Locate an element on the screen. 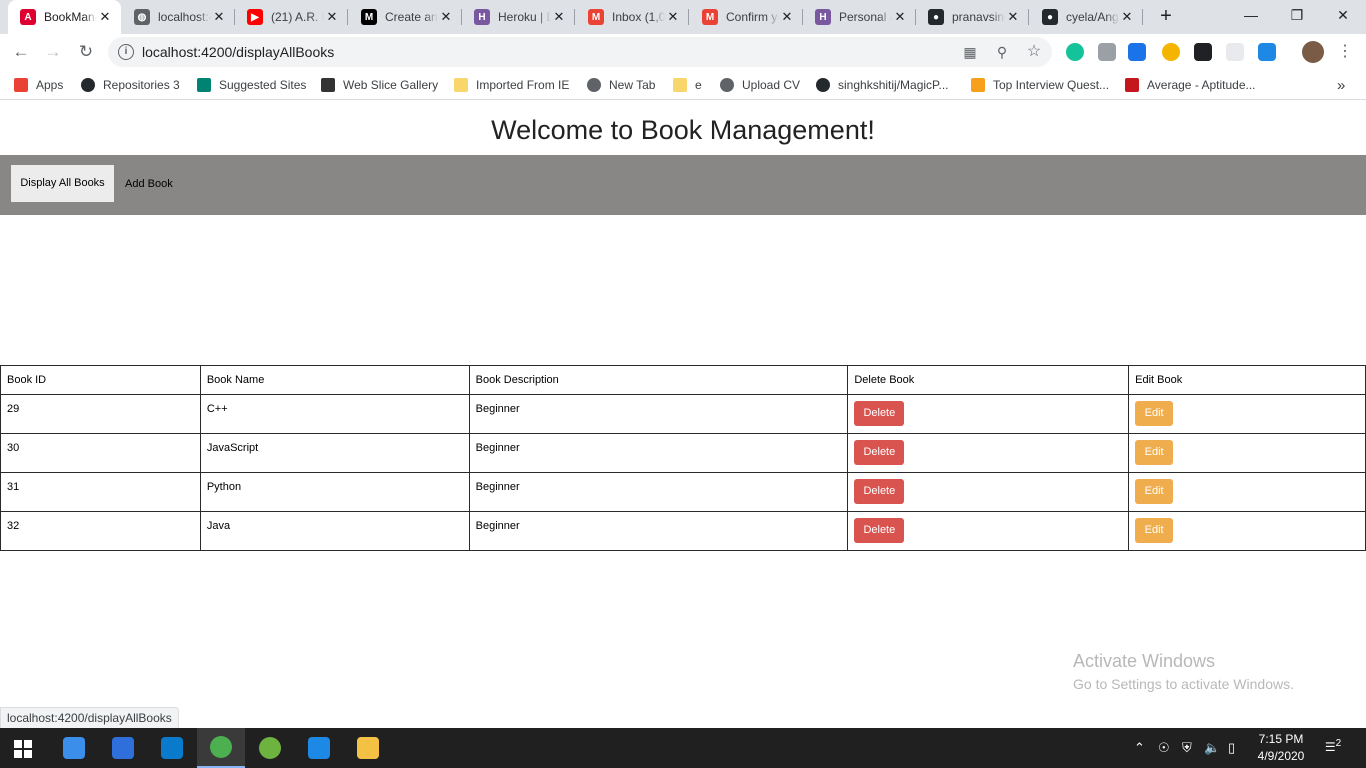 The image size is (1366, 768). app-navbar: Display All Books Add Book is located at coordinates (683, 185).